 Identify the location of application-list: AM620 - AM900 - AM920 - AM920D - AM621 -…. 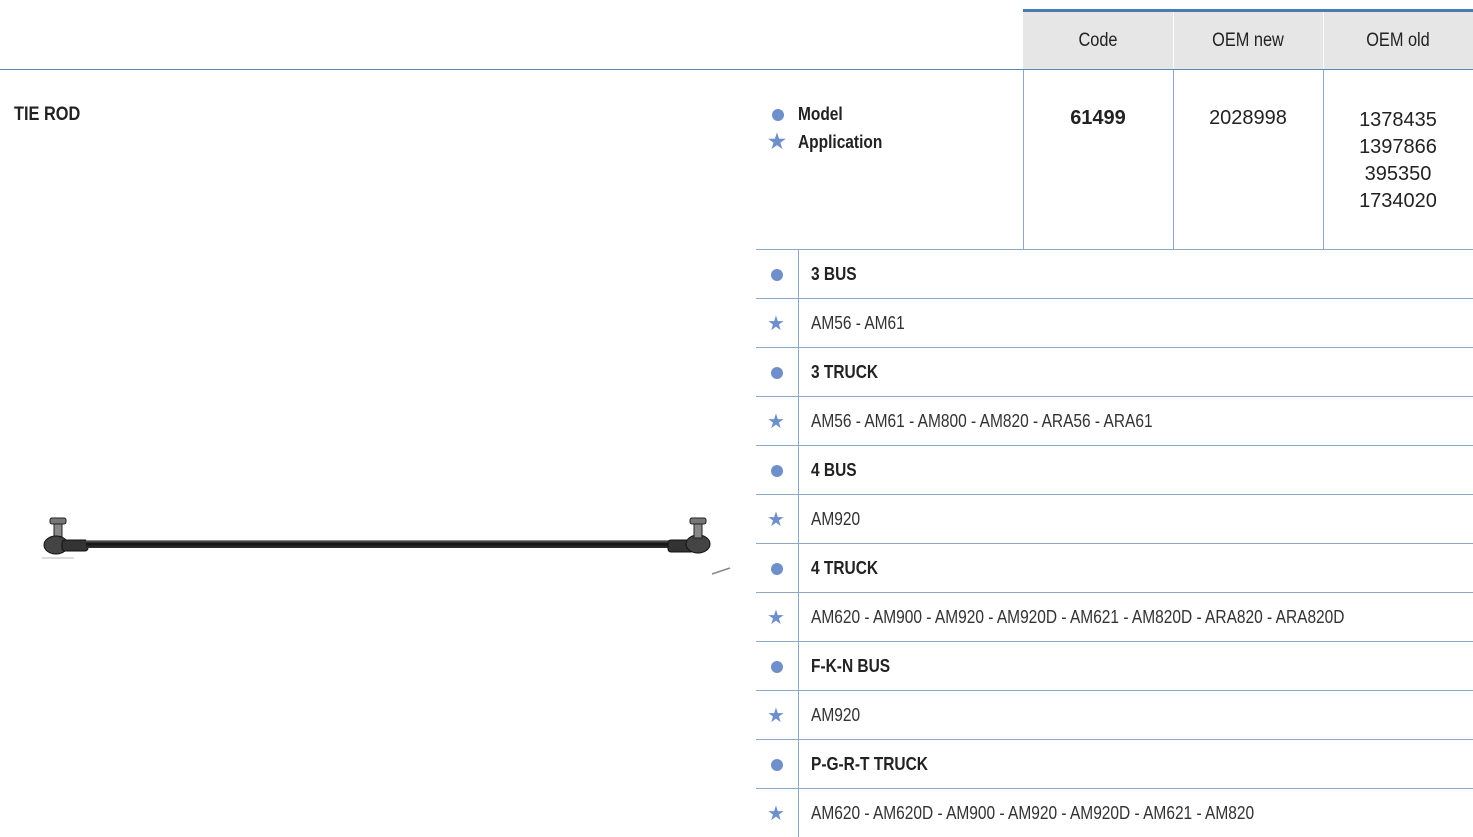
(1078, 617).